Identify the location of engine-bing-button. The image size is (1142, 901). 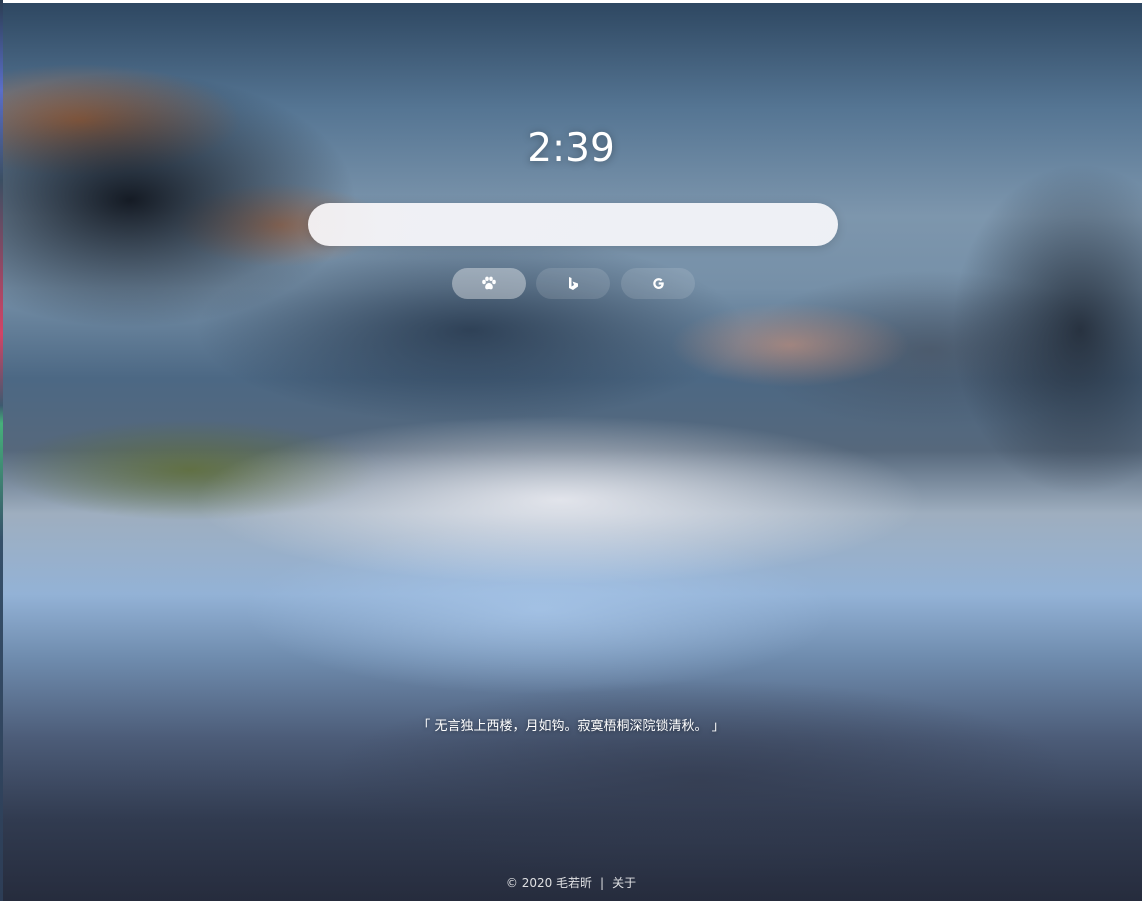
(573, 283).